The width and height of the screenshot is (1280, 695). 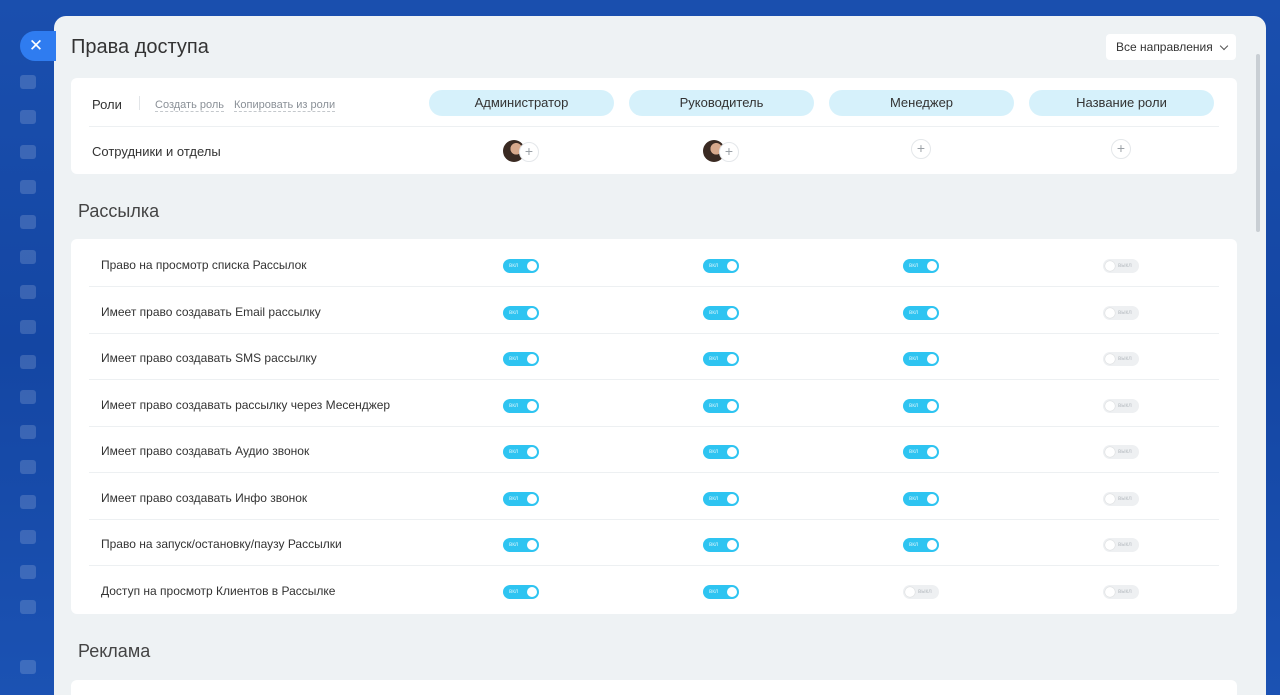 I want to click on advertising-permissions-card, so click(x=654, y=687).